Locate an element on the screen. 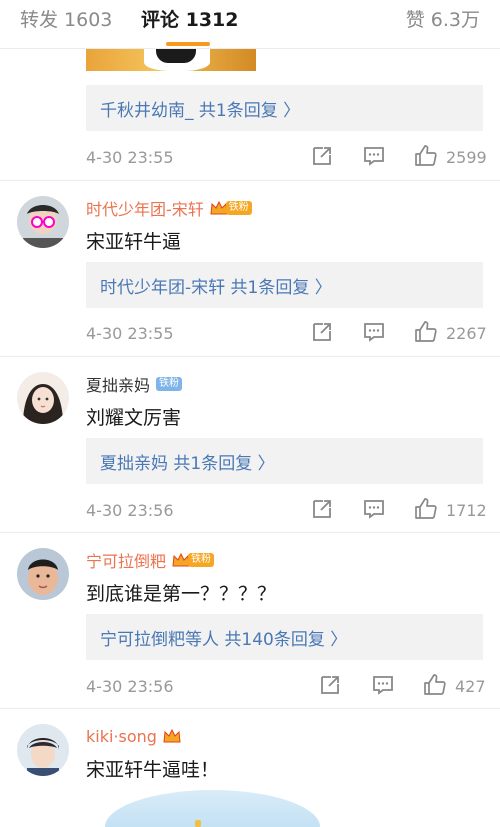 This screenshot has width=500, height=827. active-tab-indicator is located at coordinates (188, 44).